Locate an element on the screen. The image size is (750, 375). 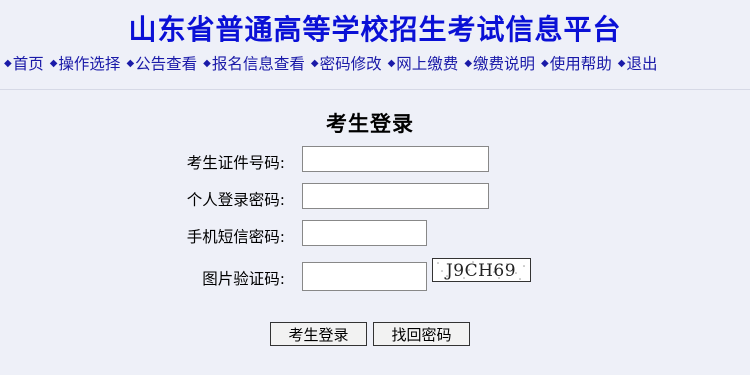
captcha-image: J9CH69 is located at coordinates (481, 270).